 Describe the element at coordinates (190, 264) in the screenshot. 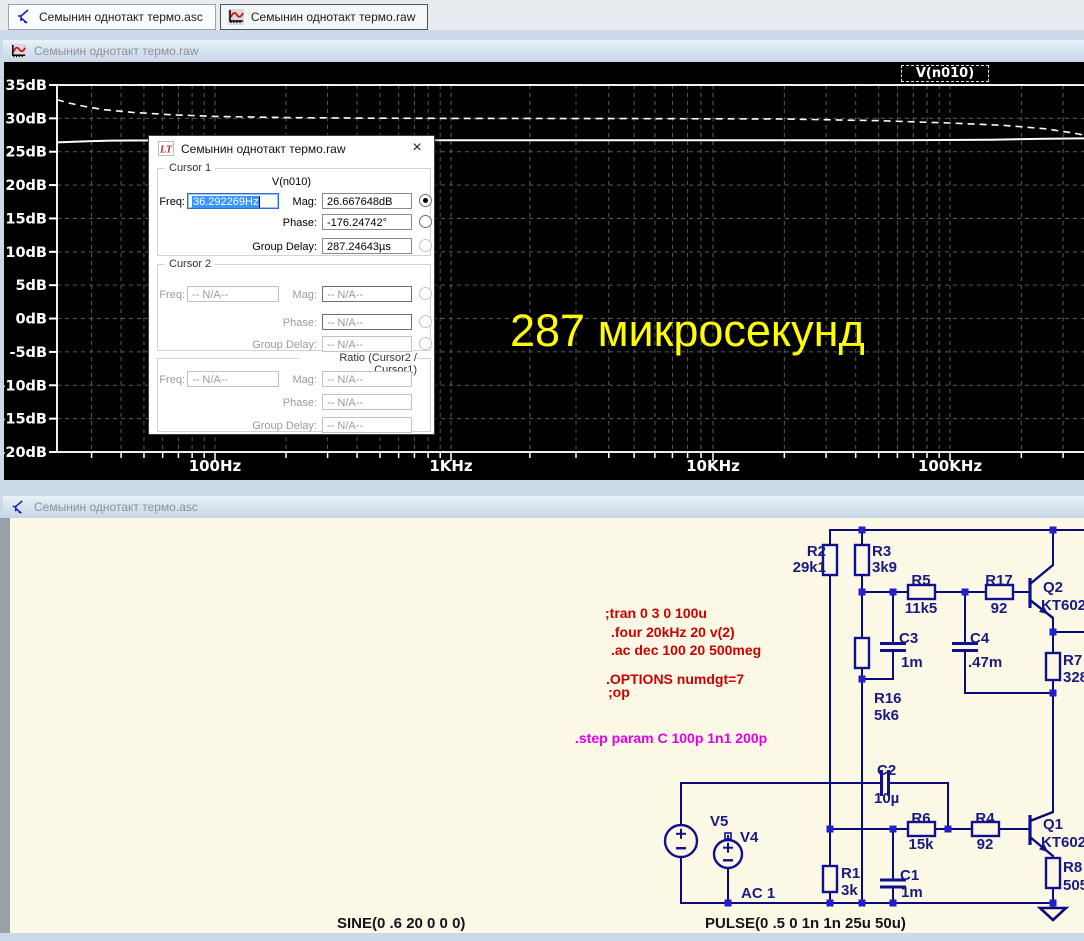

I see `cursor2-group-label: Cursor 2` at that location.